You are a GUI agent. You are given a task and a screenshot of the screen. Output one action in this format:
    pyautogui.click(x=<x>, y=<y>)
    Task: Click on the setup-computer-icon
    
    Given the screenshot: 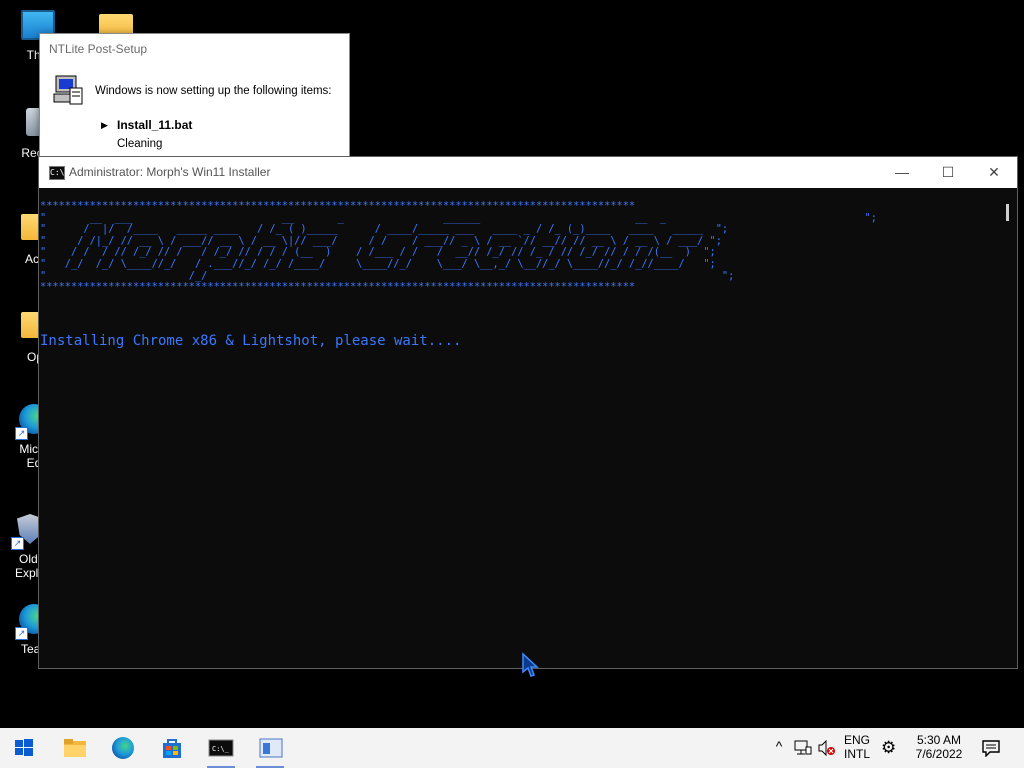 What is the action you would take?
    pyautogui.click(x=68, y=91)
    